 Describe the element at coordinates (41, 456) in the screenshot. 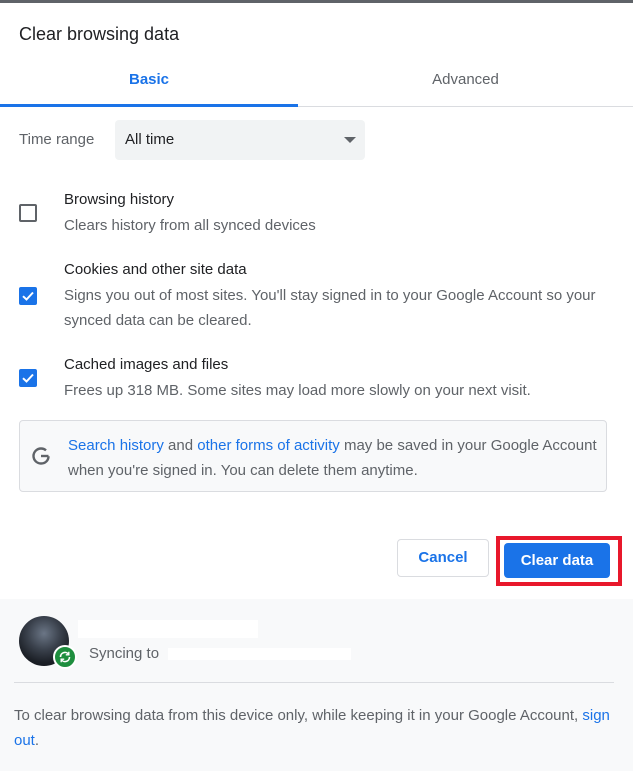

I see `google-g-icon` at that location.